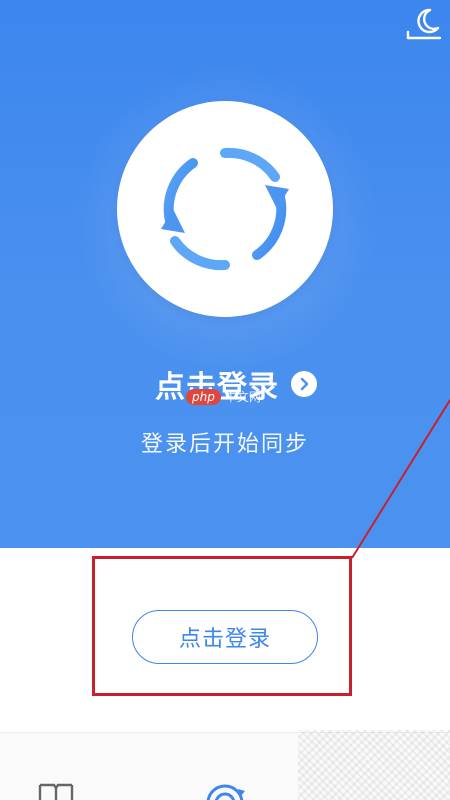  I want to click on avatar, so click(225, 209).